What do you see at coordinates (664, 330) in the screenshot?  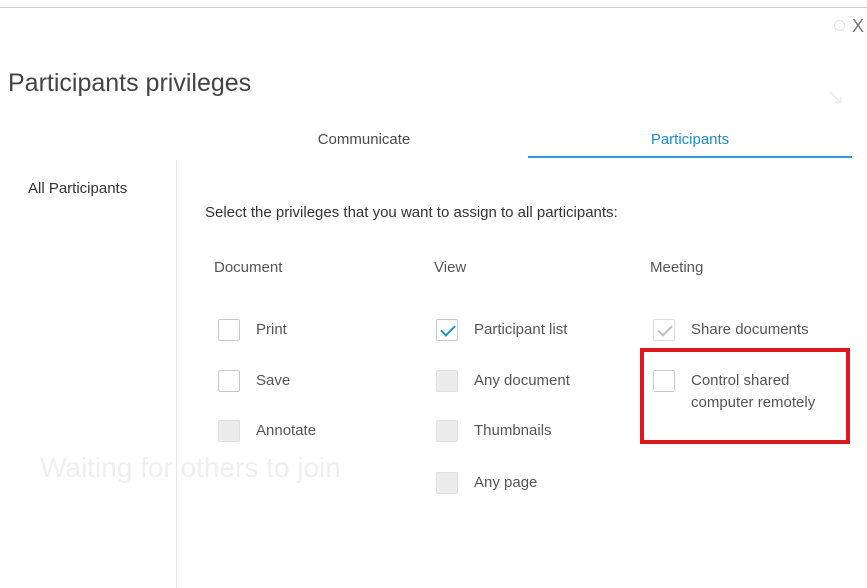 I see `share-documents-checkbox` at bounding box center [664, 330].